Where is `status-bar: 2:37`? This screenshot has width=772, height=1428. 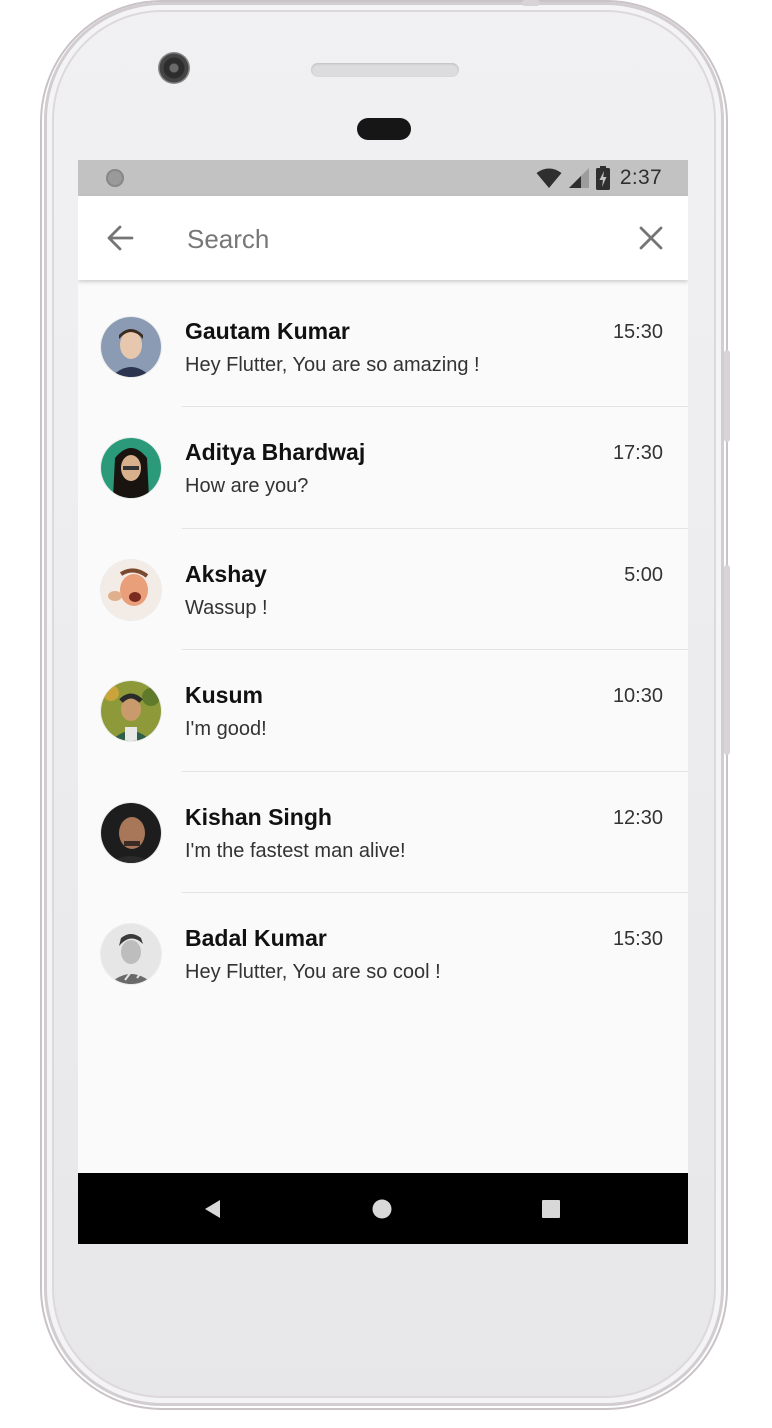
status-bar: 2:37 is located at coordinates (383, 178).